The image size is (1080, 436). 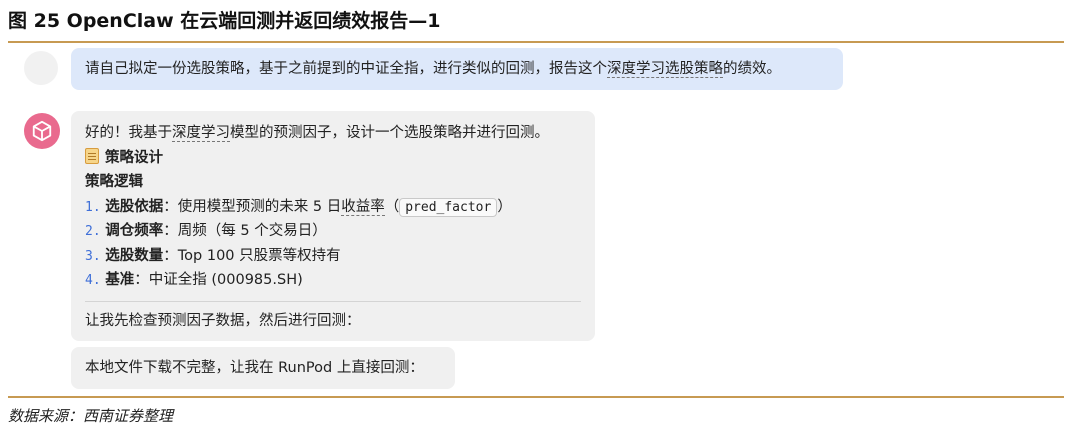 I want to click on list-item: 2. 调仓频率：周频（每 5 个交易日）, so click(x=333, y=231).